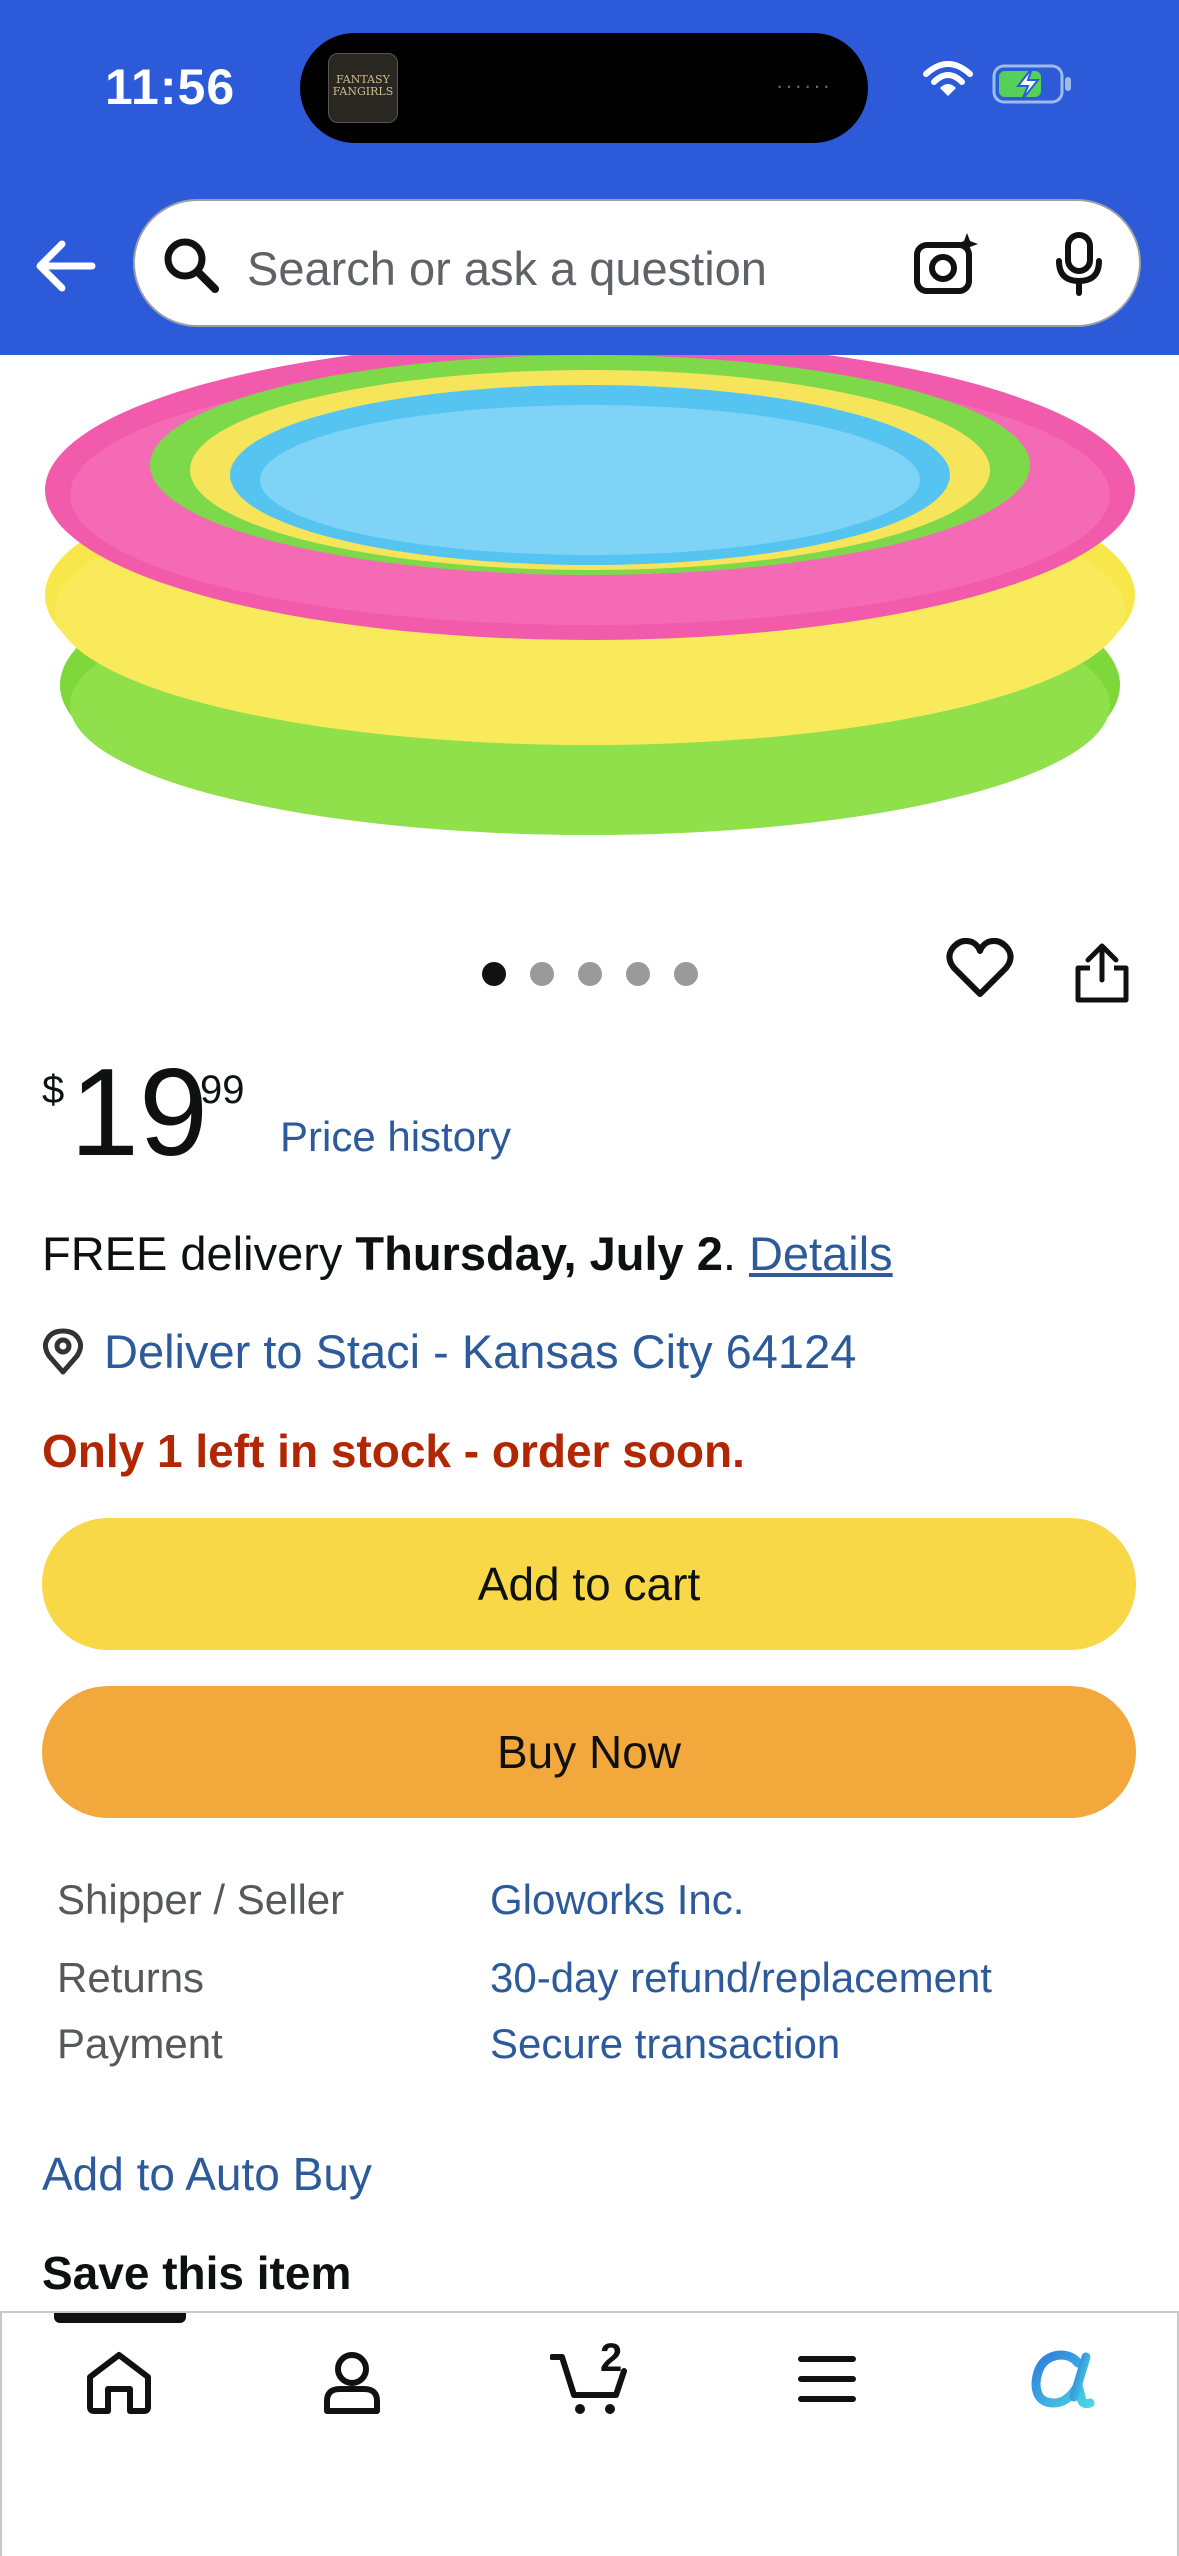 This screenshot has width=1179, height=2556. What do you see at coordinates (1079, 264) in the screenshot?
I see `microphone-icon` at bounding box center [1079, 264].